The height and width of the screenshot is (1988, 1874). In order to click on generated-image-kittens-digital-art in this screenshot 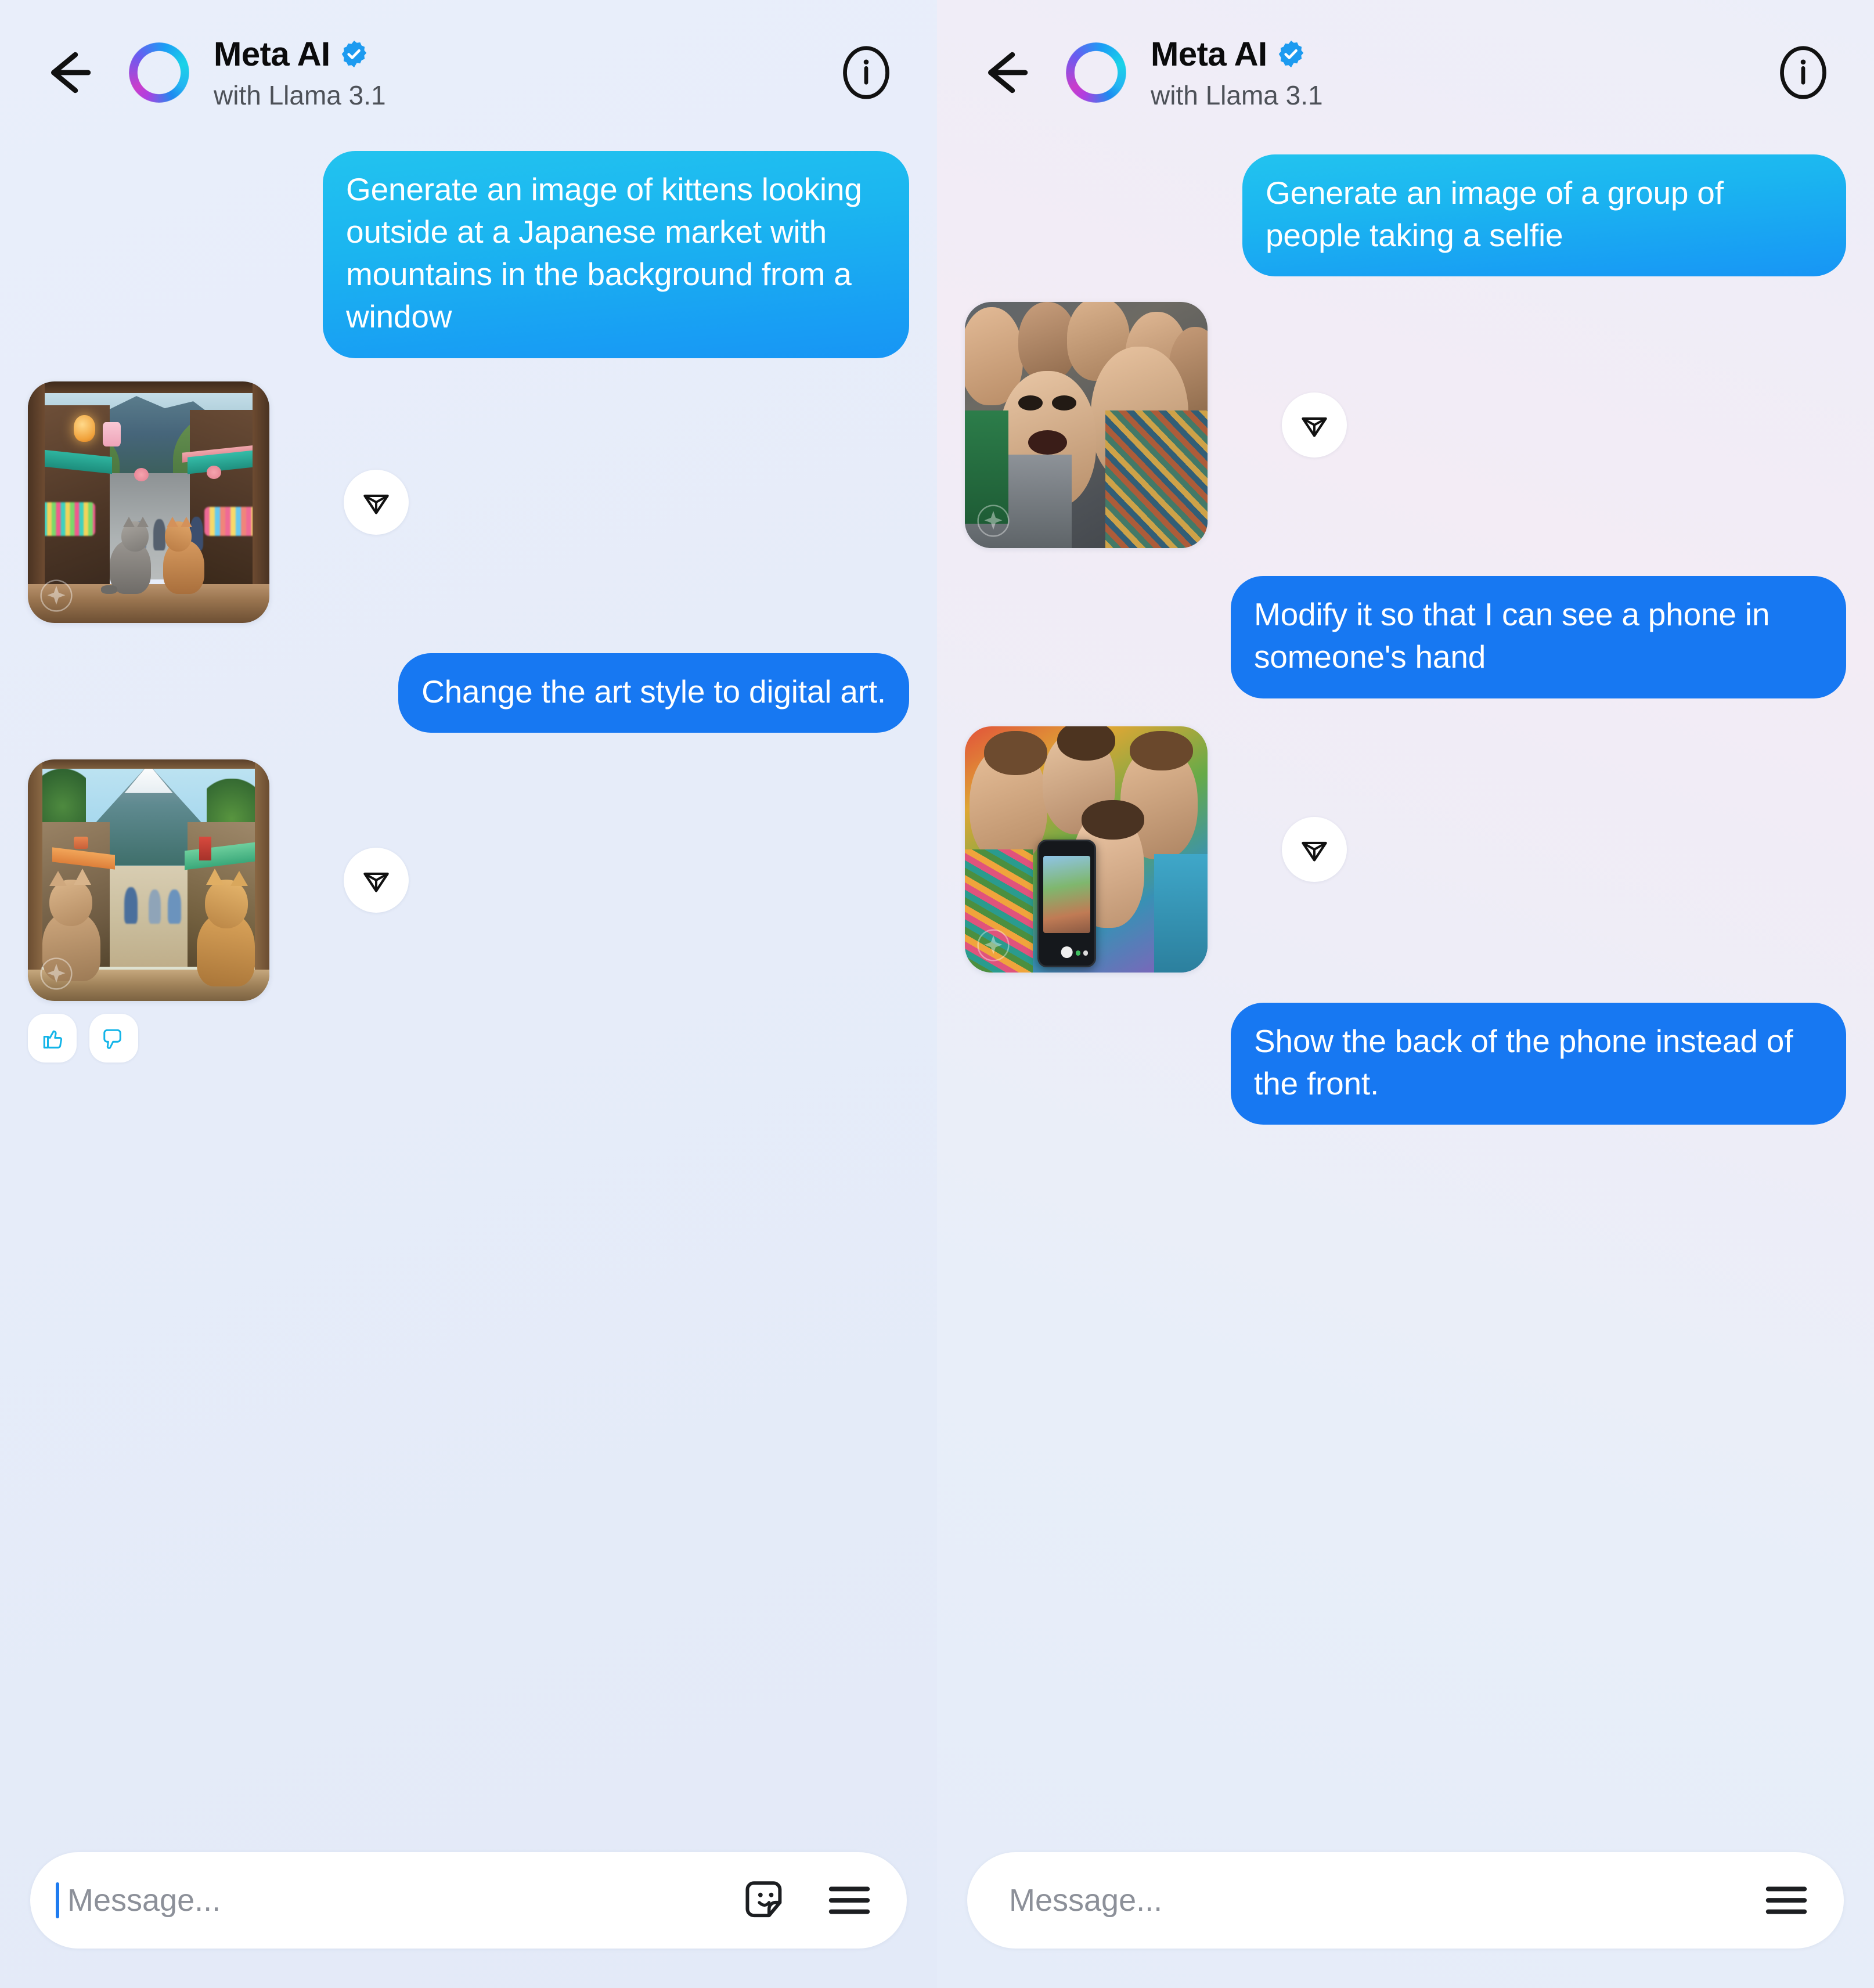, I will do `click(148, 880)`.